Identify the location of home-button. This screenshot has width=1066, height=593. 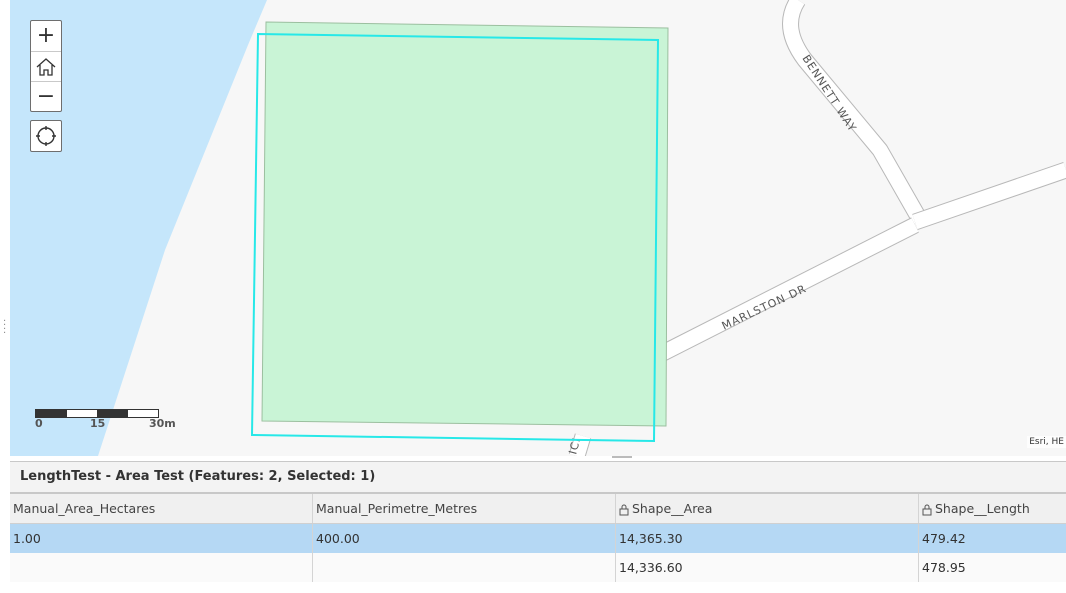
(46, 66).